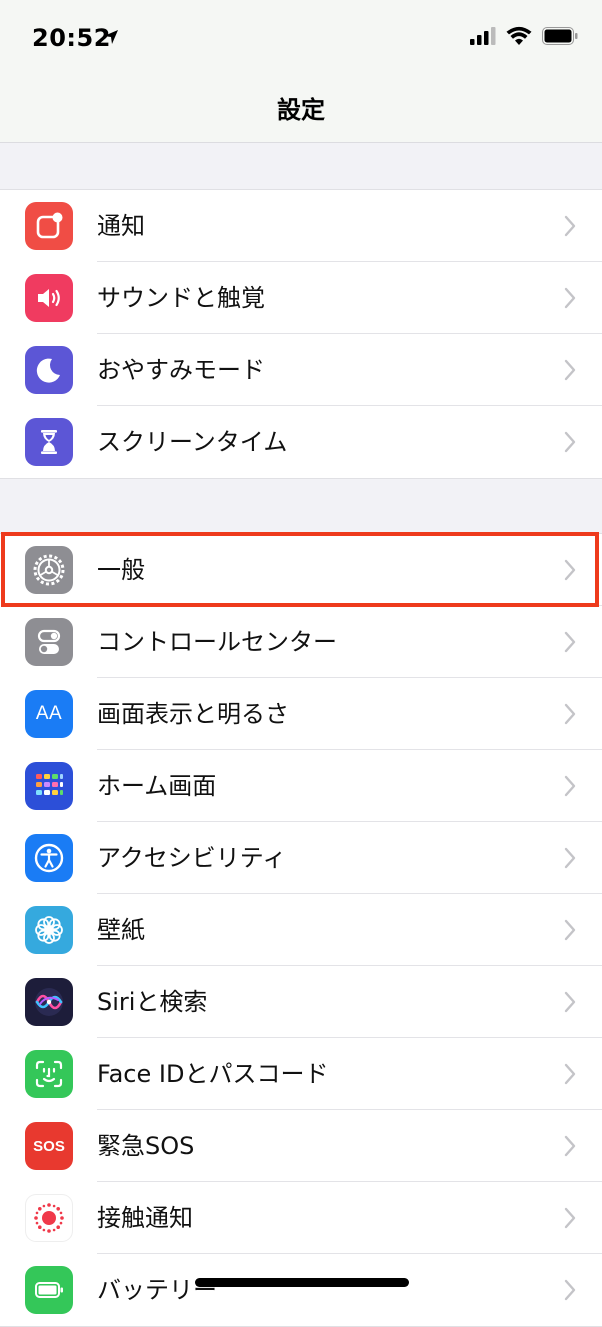 This screenshot has height=1327, width=602. I want to click on navigation-bar: 設定, so click(301, 108).